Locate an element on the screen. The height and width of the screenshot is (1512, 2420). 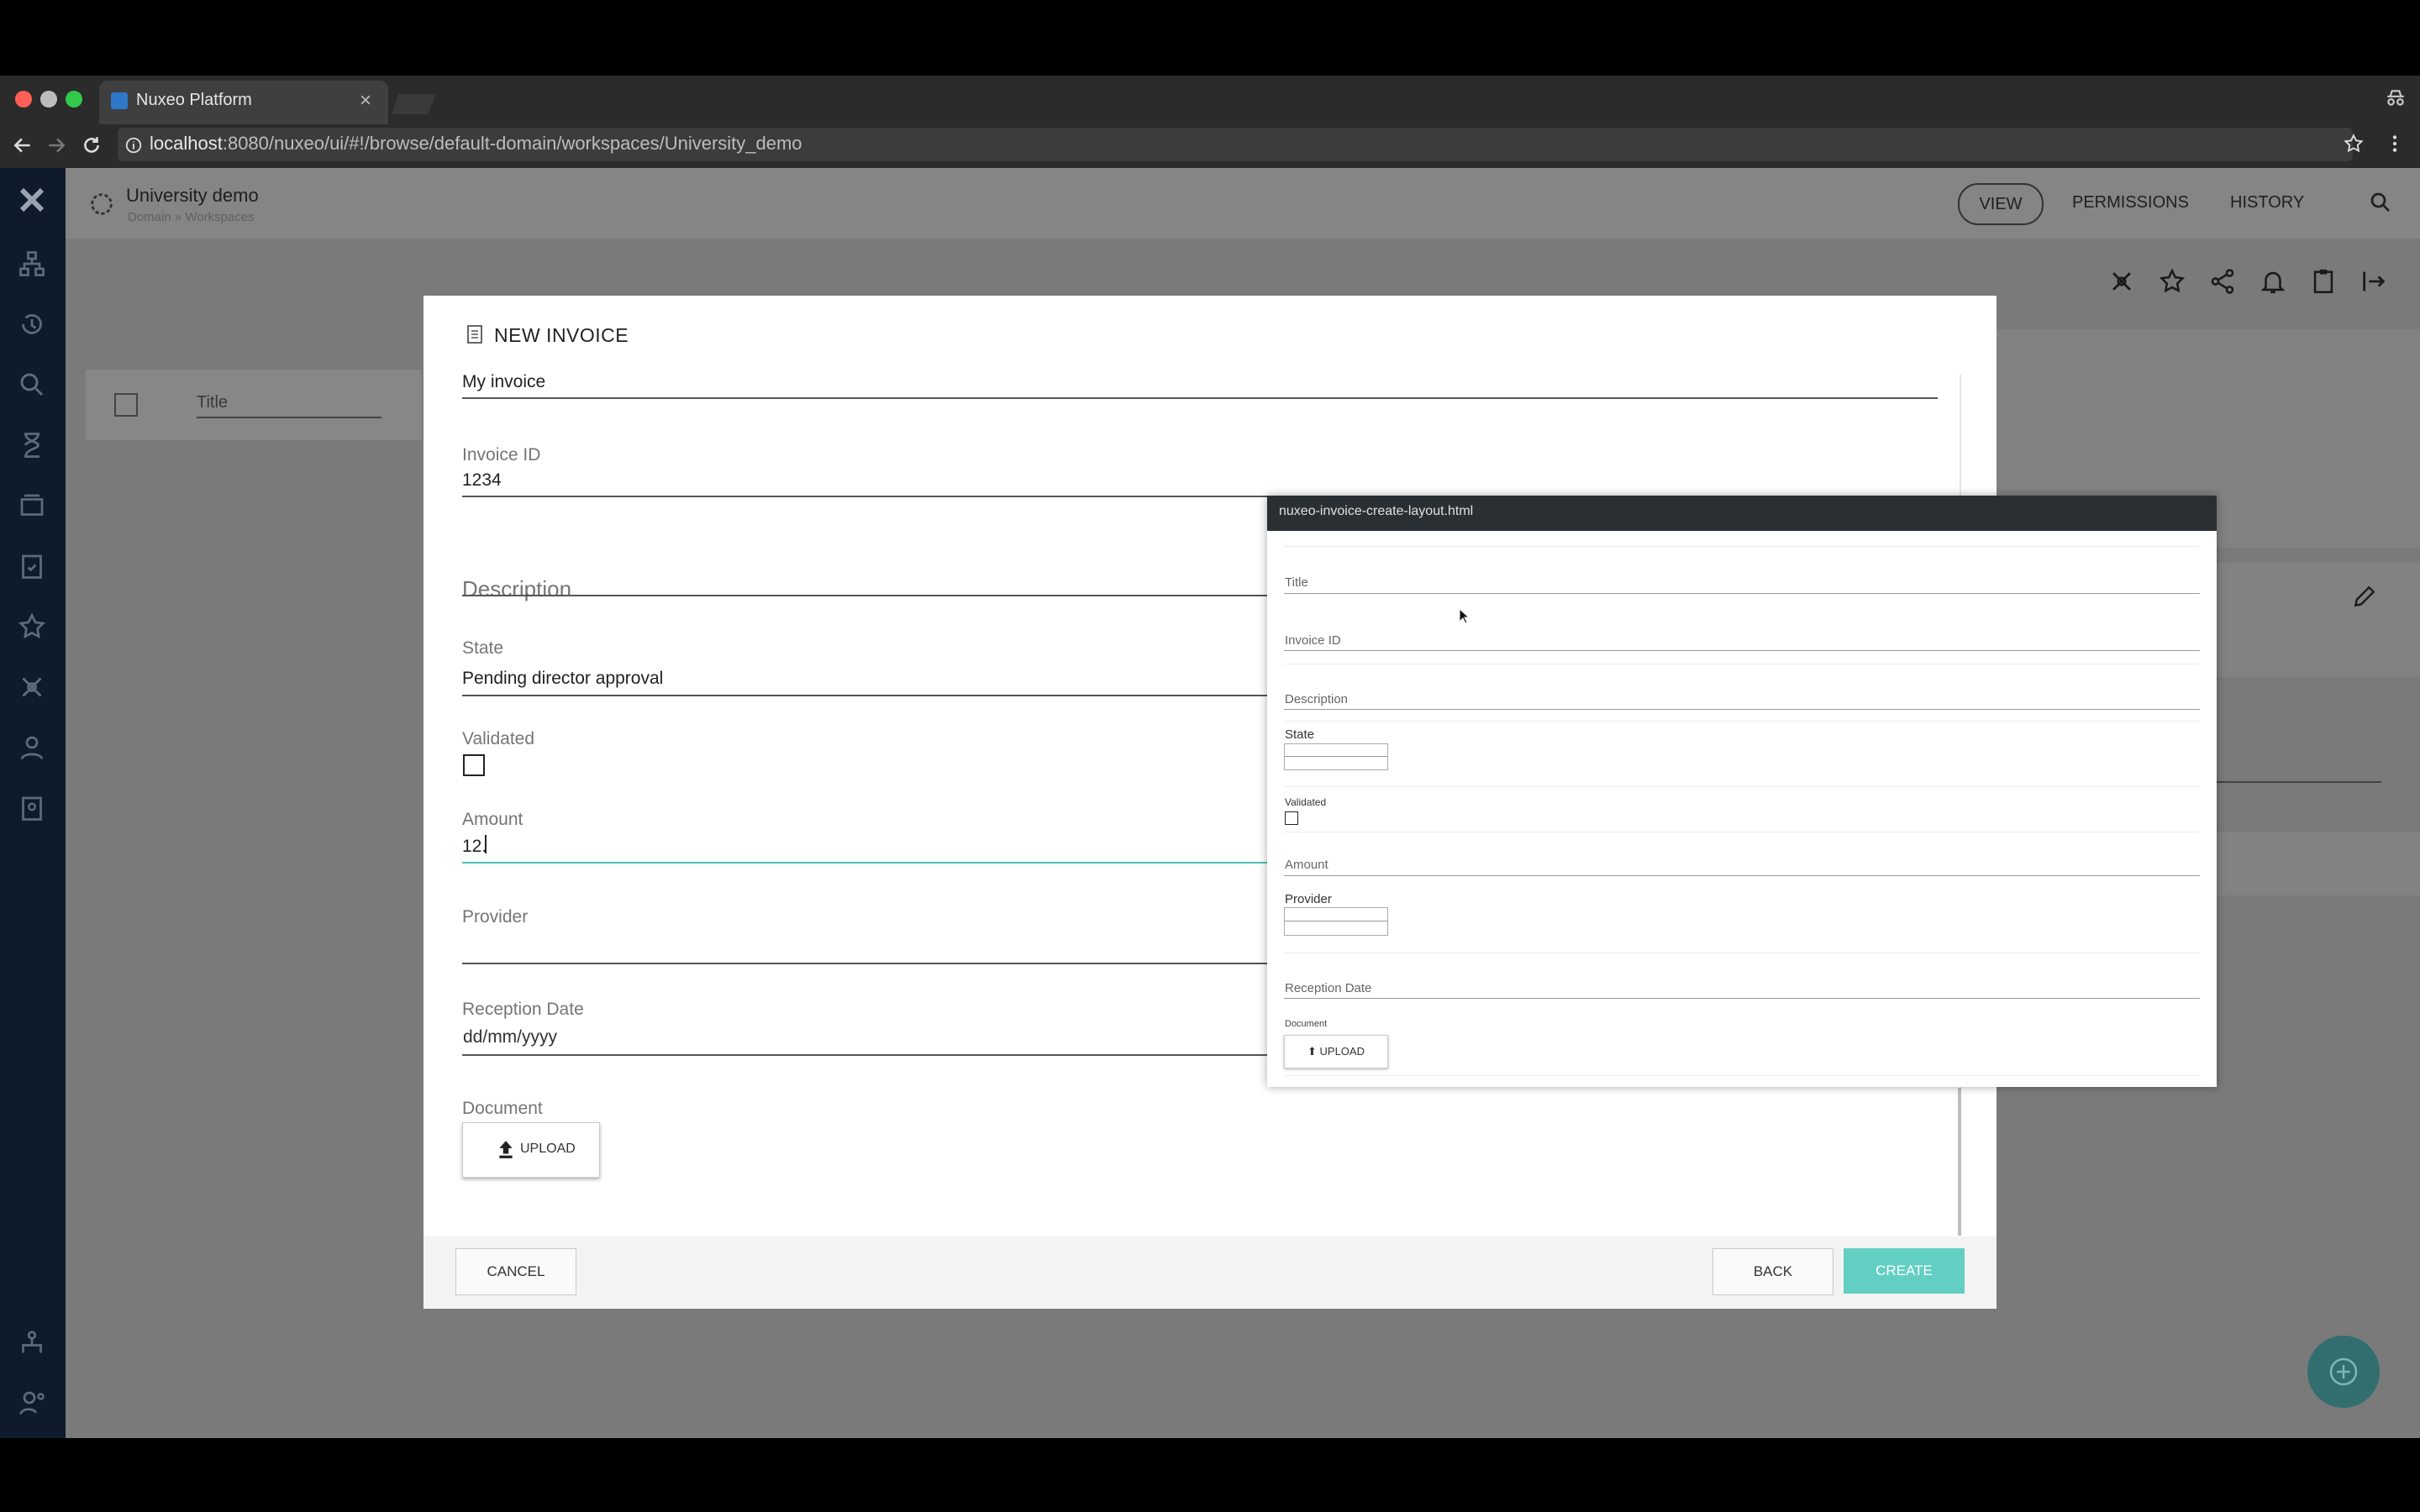
collections-icon is located at coordinates (32, 506).